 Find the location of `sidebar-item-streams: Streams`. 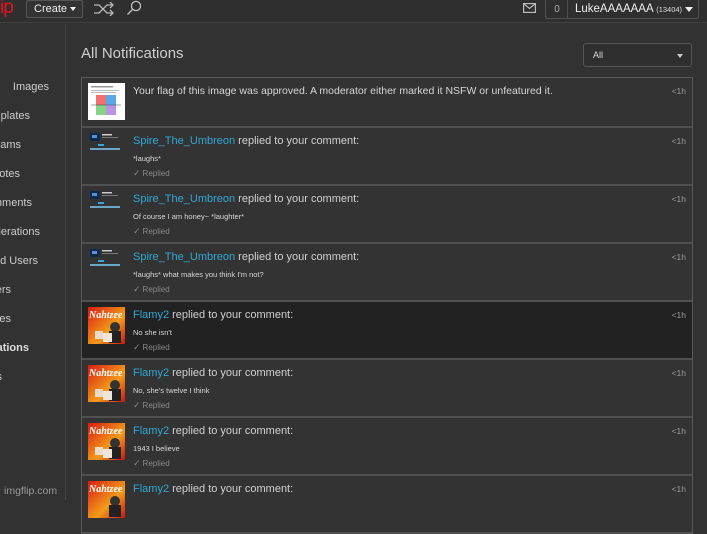

sidebar-item-streams: Streams is located at coordinates (10, 145).